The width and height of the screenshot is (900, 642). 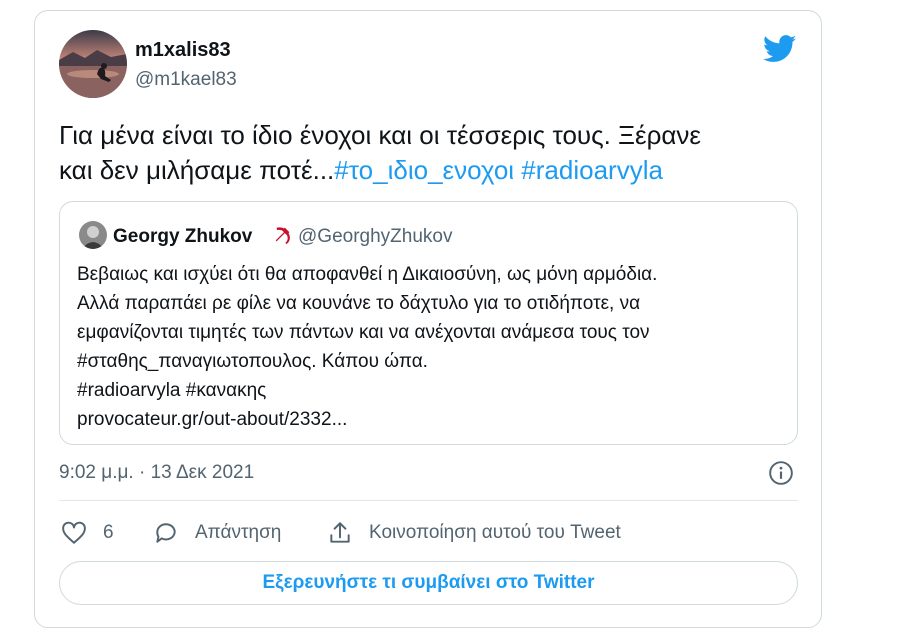 I want to click on like-button: 6, so click(x=87, y=533).